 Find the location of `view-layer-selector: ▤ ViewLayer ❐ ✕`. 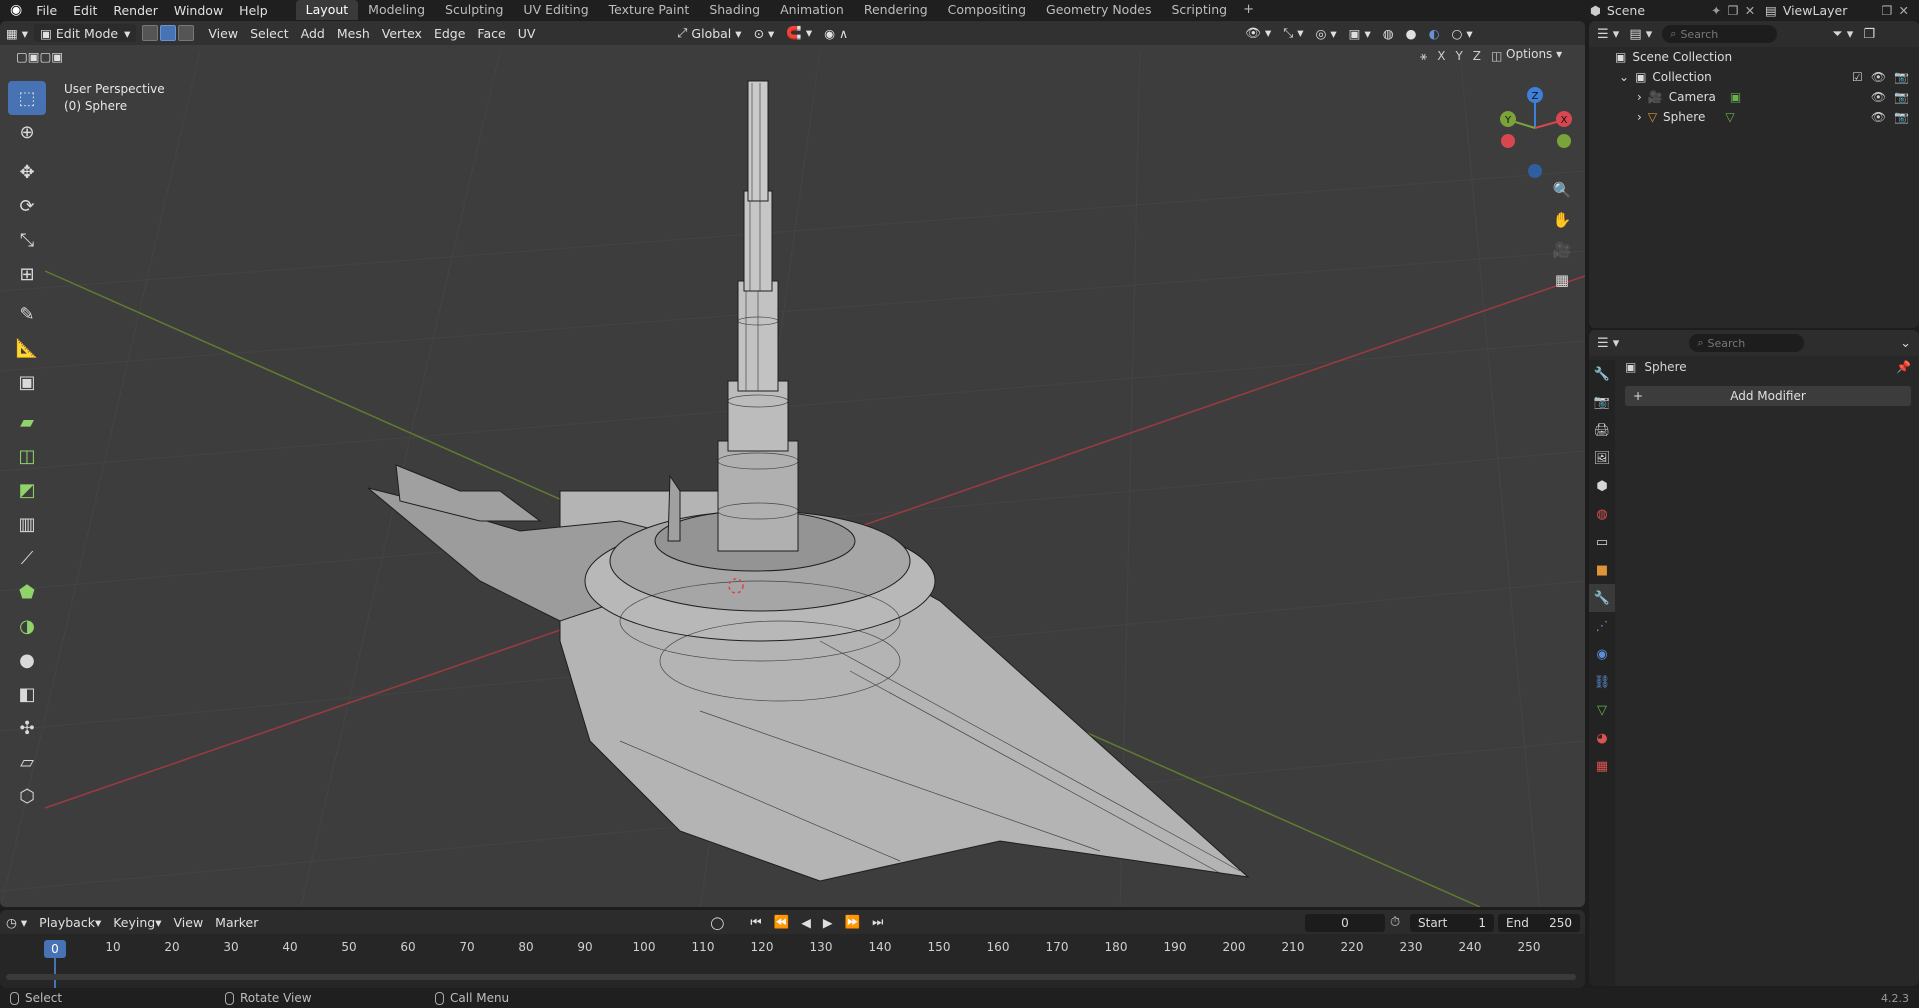

view-layer-selector: ▤ ViewLayer ❐ ✕ is located at coordinates (1837, 10).